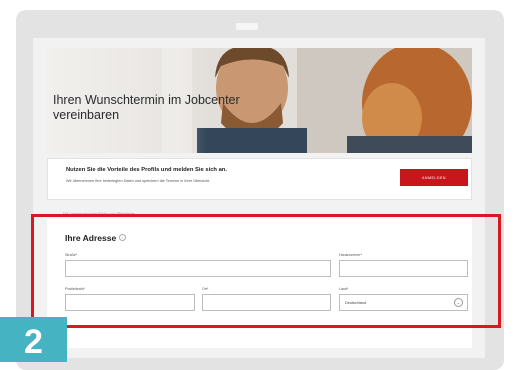 This screenshot has width=517, height=370. What do you see at coordinates (33, 339) in the screenshot?
I see `step-number-badge: 2` at bounding box center [33, 339].